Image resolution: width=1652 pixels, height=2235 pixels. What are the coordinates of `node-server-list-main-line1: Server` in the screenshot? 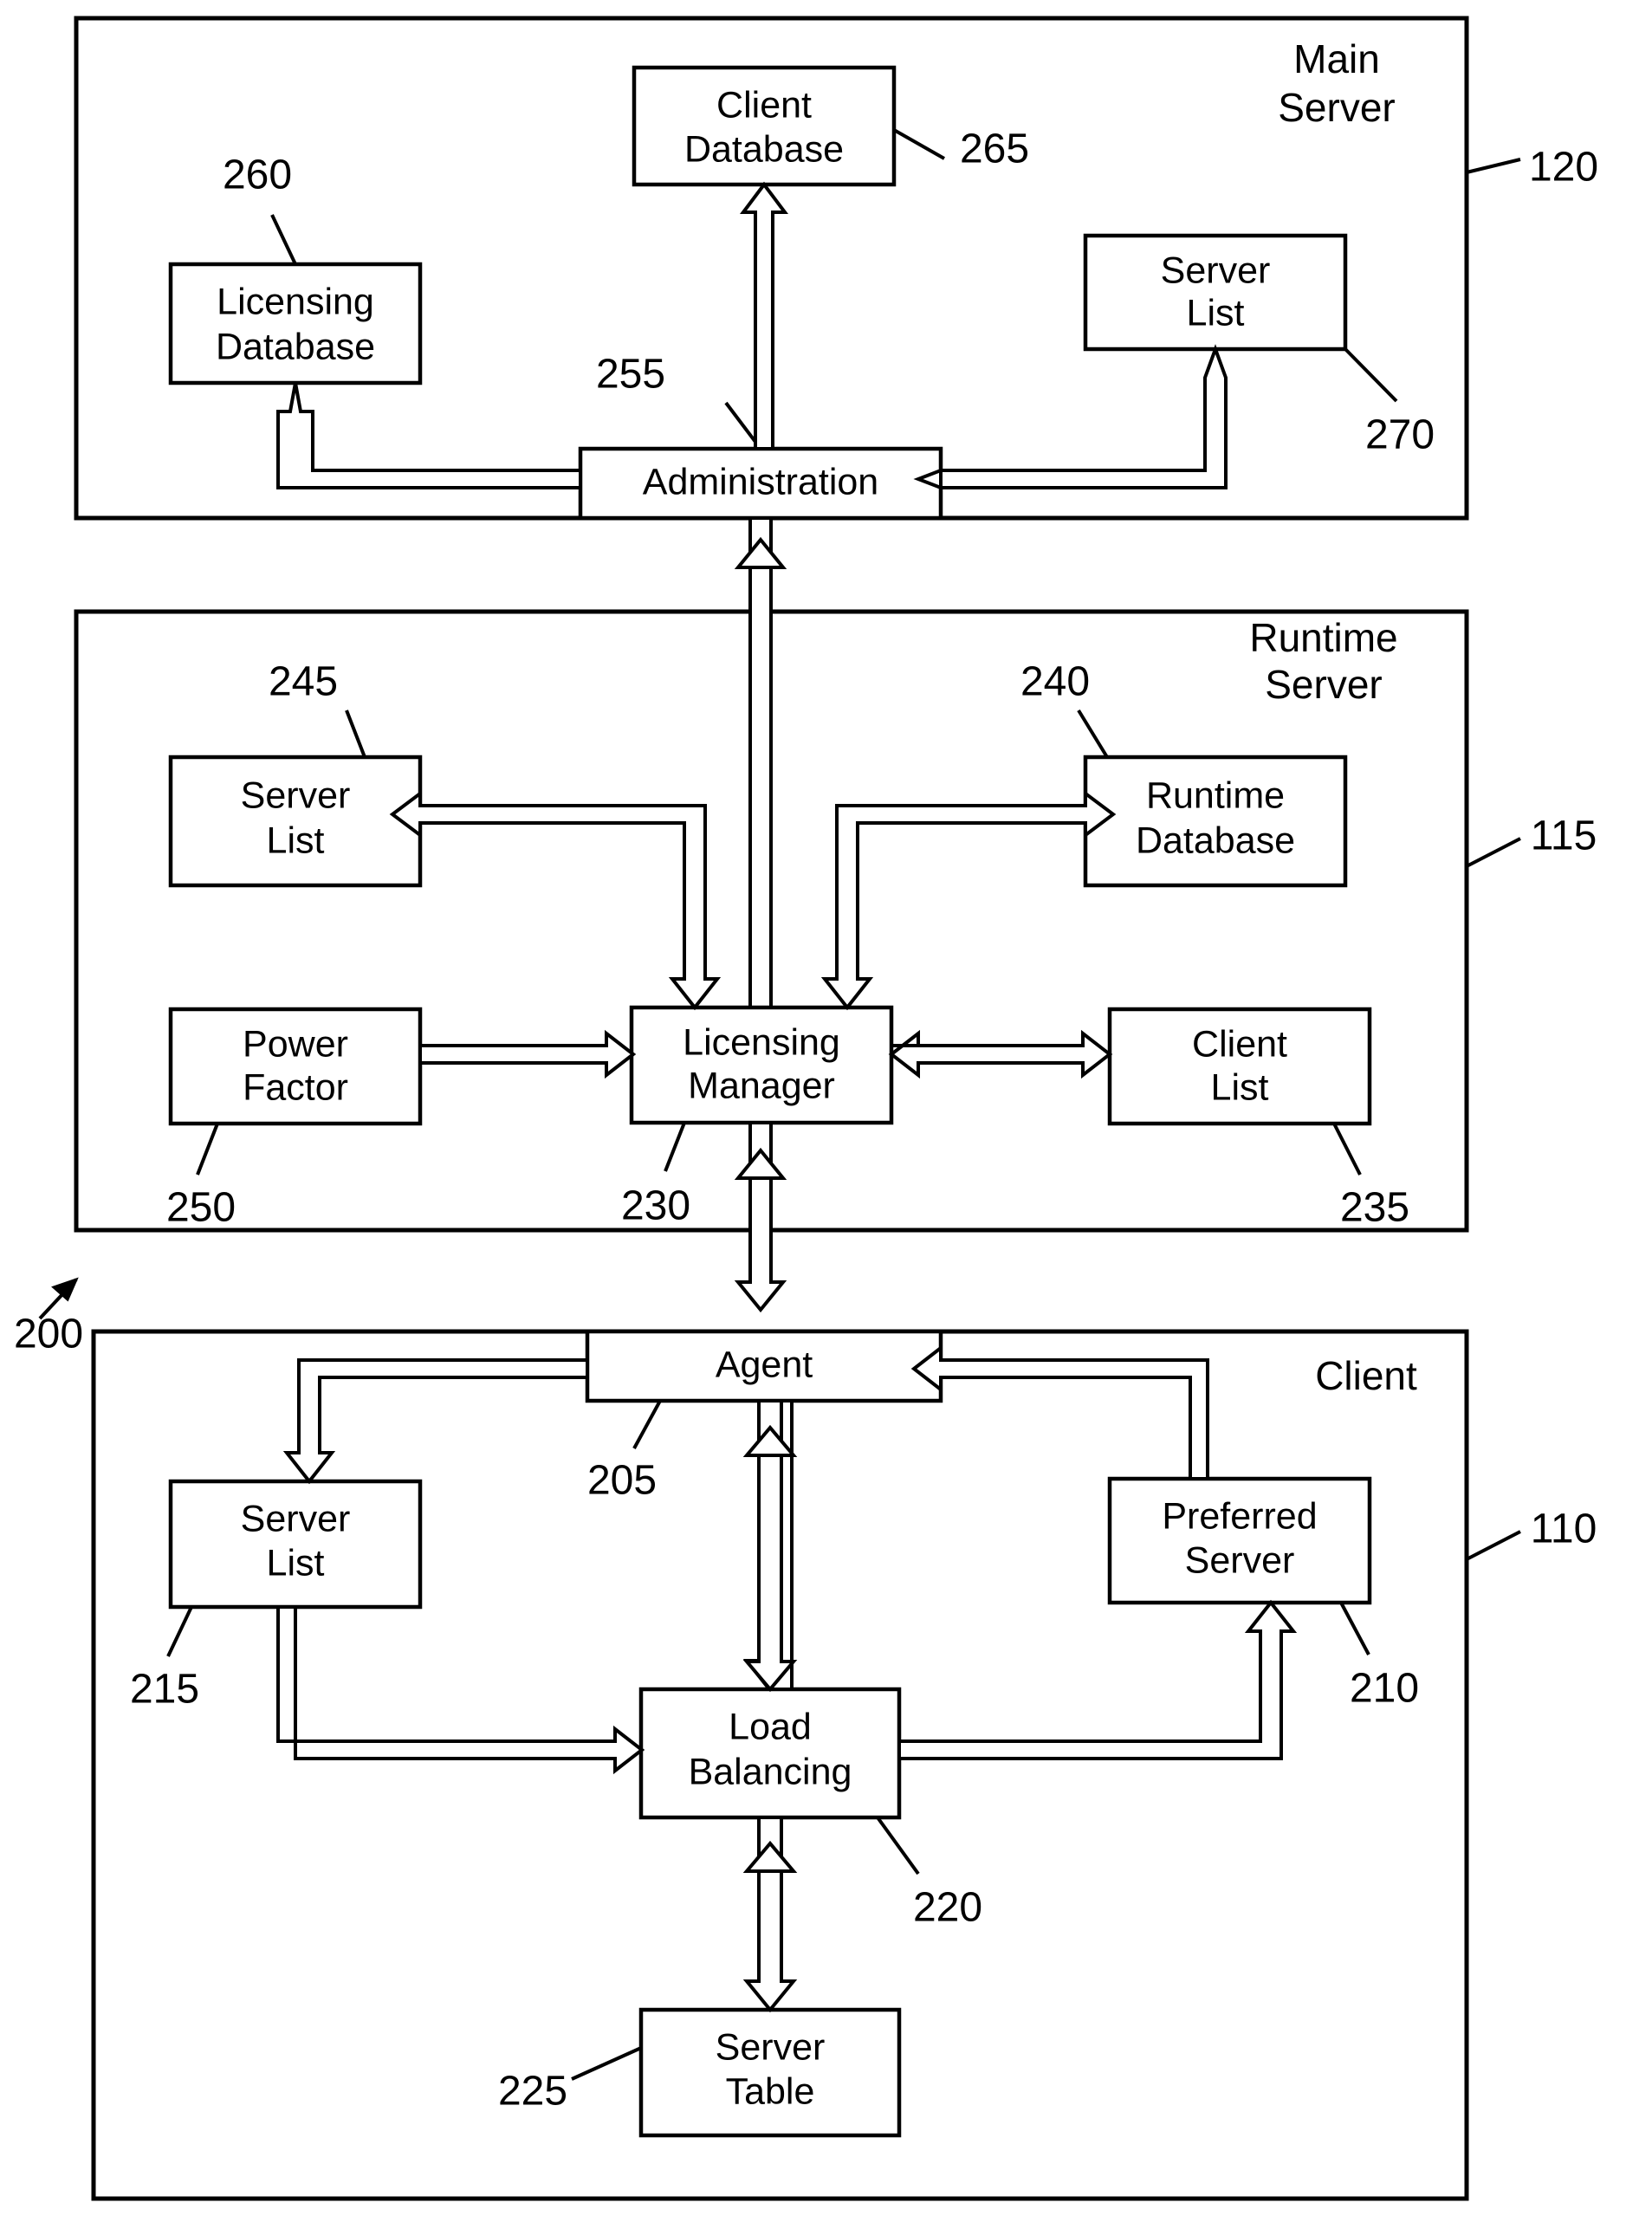 It's located at (1216, 270).